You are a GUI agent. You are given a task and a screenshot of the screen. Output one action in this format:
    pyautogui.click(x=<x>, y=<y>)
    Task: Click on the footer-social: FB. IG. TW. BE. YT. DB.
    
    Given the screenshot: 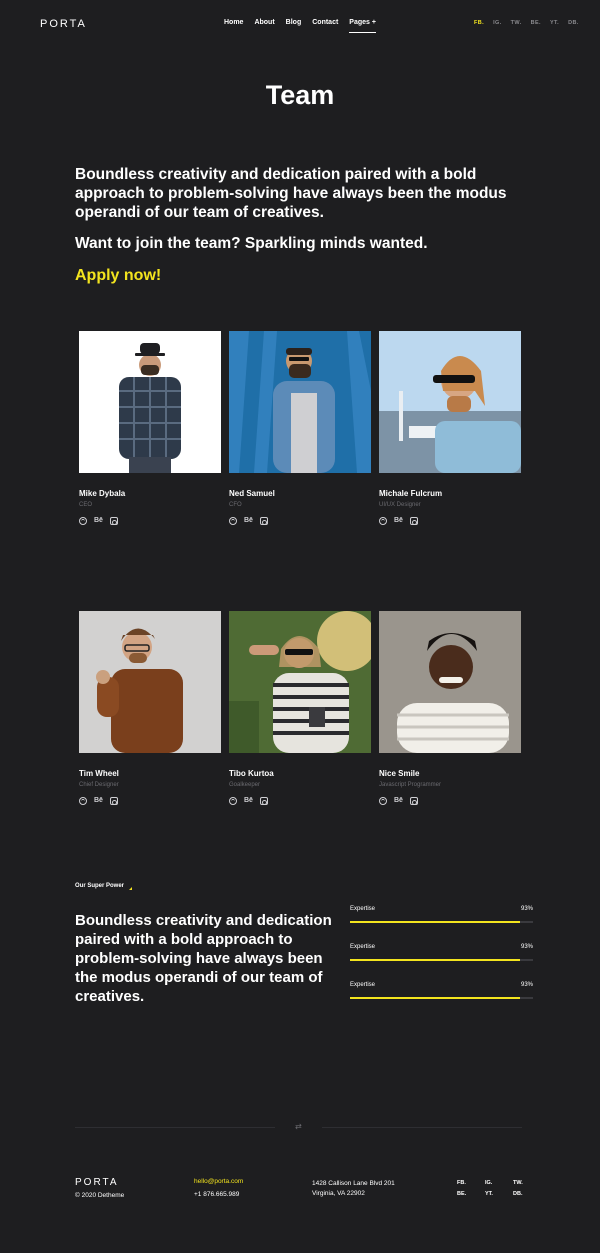 What is the action you would take?
    pyautogui.click(x=495, y=1188)
    